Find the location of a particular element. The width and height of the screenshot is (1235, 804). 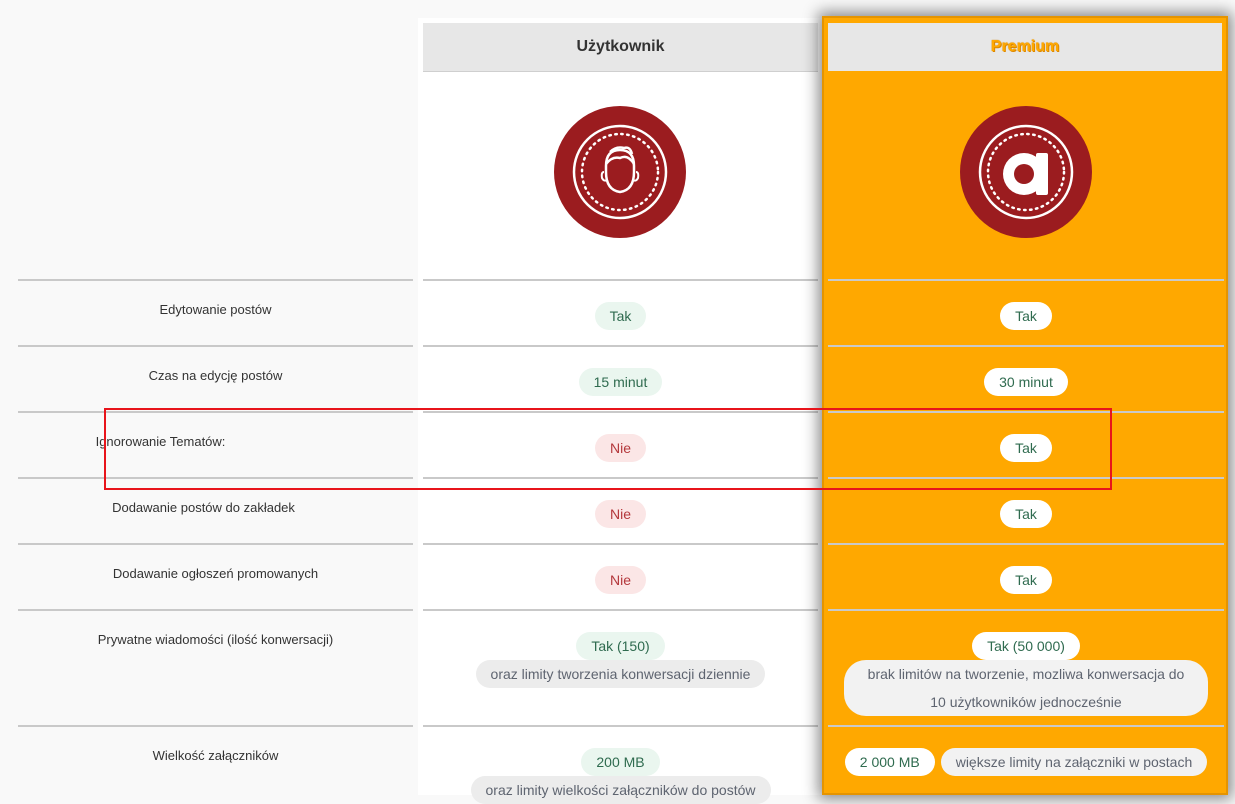

feature-label-promoted-ads: Dodawanie ogłoszeń promowanych is located at coordinates (215, 573).